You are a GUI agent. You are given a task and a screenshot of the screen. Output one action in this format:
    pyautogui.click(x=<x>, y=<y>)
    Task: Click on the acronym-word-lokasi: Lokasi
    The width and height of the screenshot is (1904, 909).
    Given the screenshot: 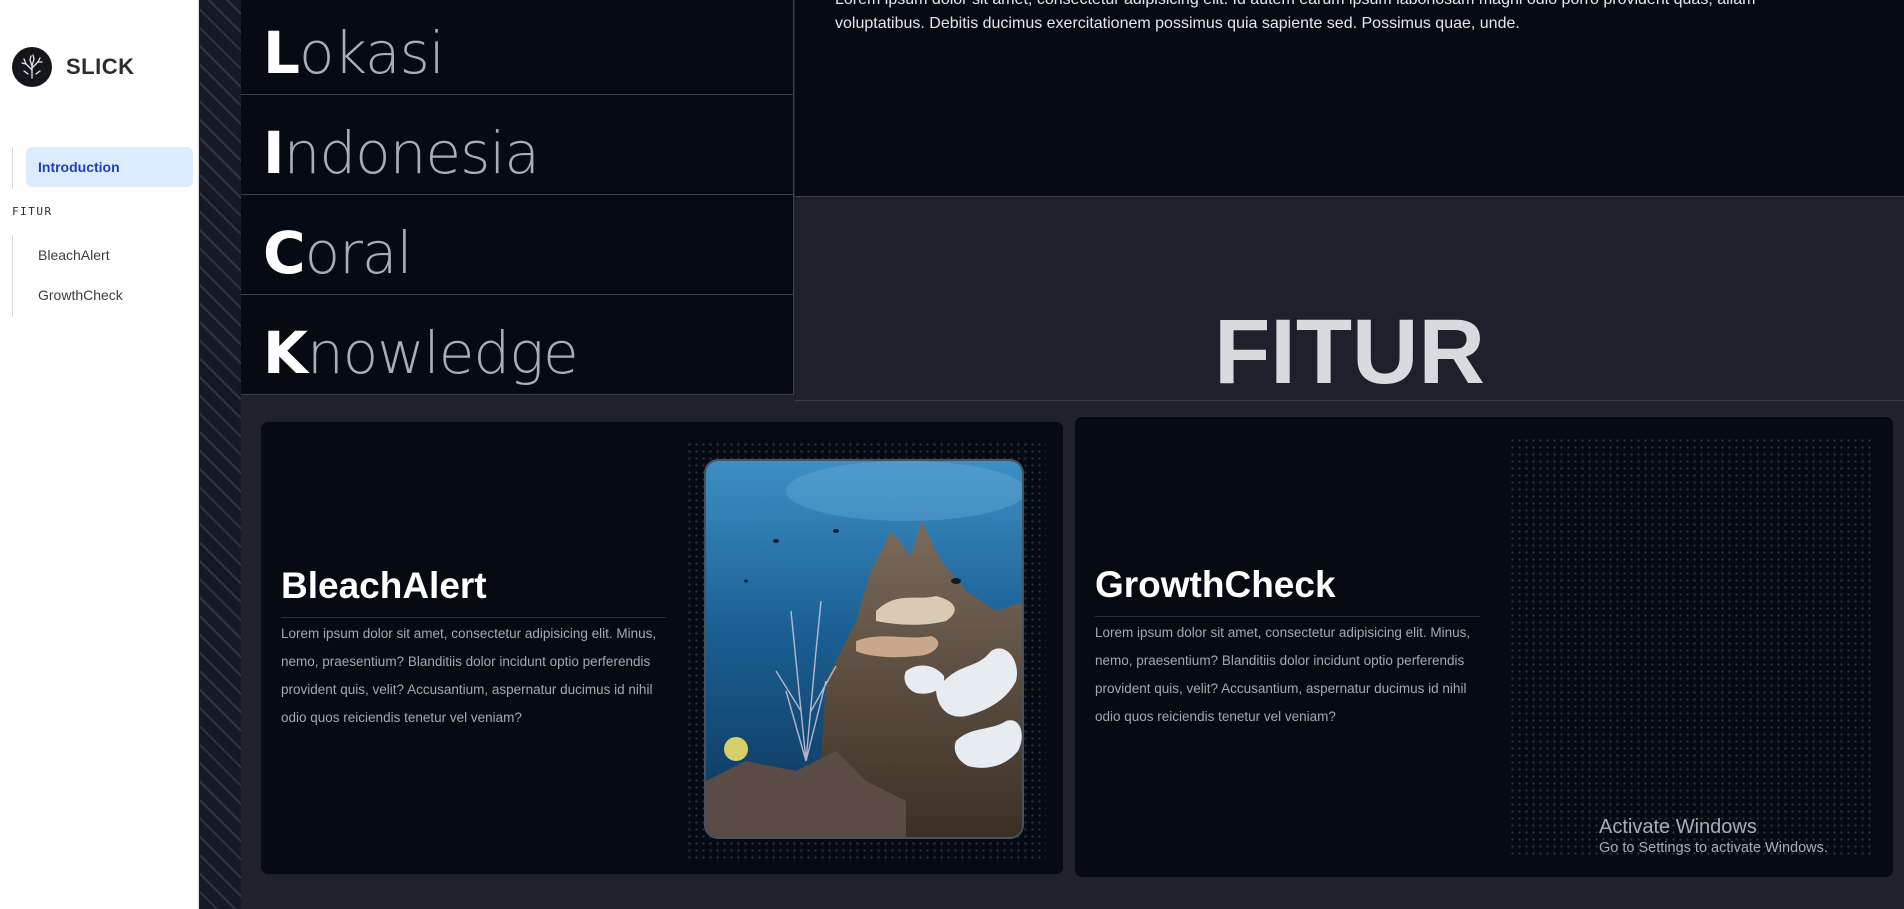 What is the action you would take?
    pyautogui.click(x=517, y=47)
    